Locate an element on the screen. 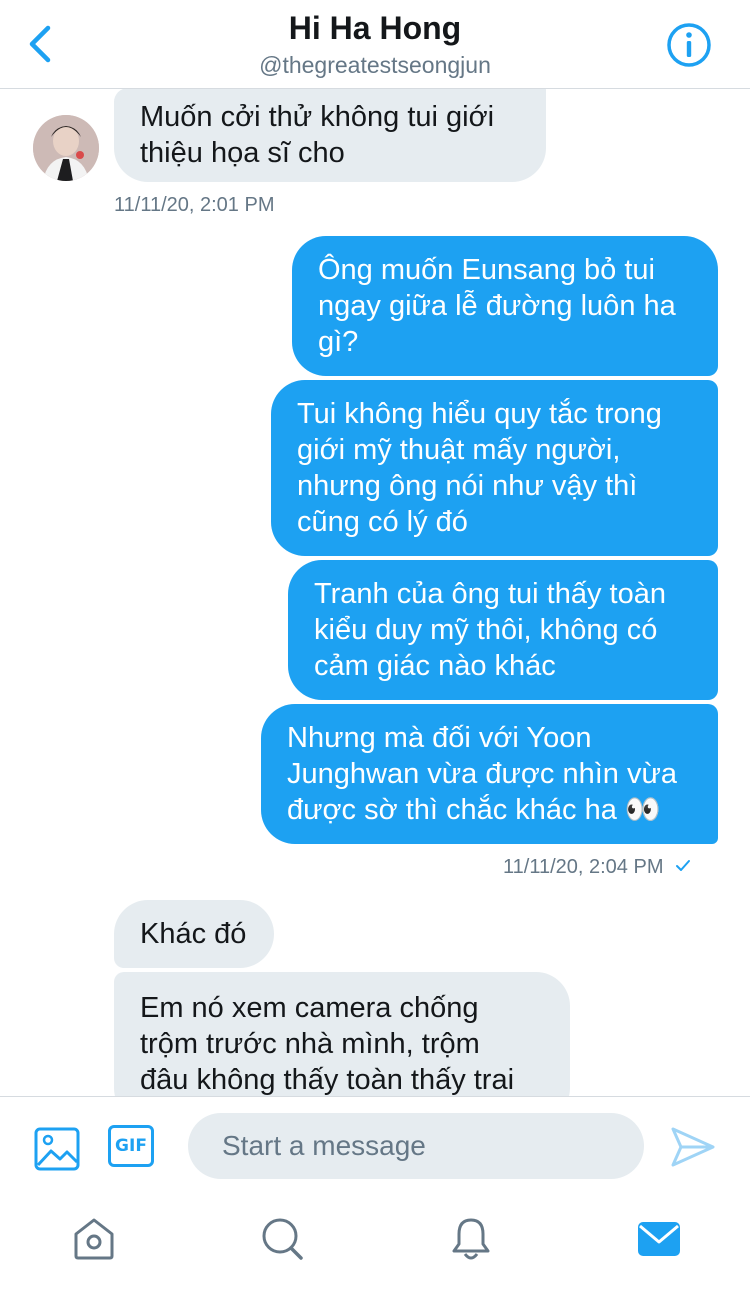 Image resolution: width=750 pixels, height=1294 pixels. tab-notifications is located at coordinates (471, 1239).